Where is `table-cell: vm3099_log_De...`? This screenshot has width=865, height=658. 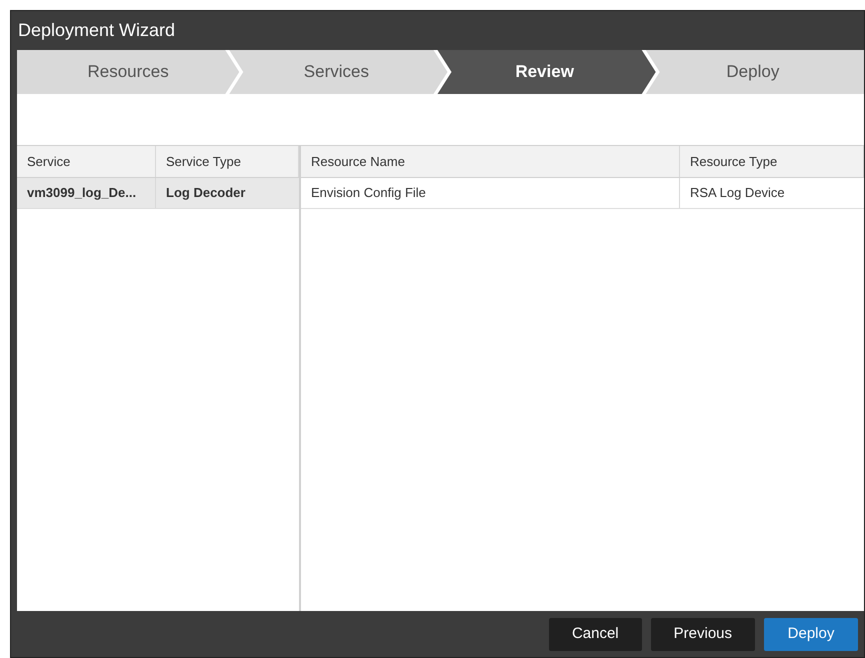 table-cell: vm3099_log_De... is located at coordinates (86, 193).